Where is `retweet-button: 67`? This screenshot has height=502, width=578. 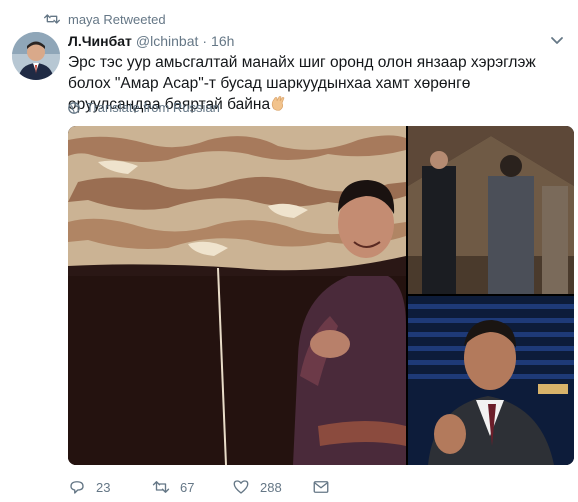 retweet-button: 67 is located at coordinates (192, 487).